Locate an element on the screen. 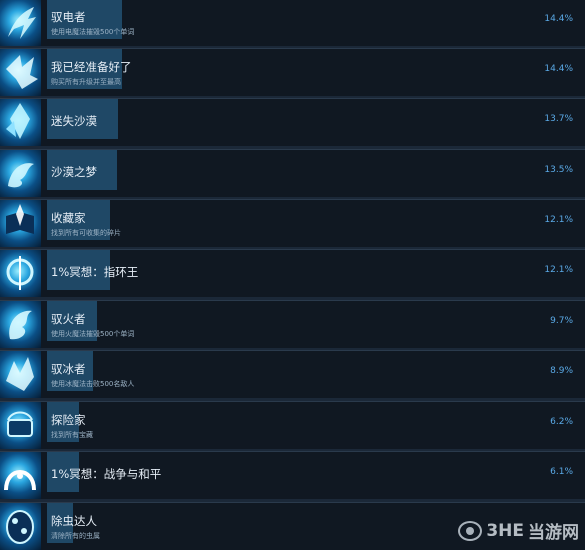 This screenshot has width=585, height=550. achievement-name: 沙漠之梦 is located at coordinates (74, 172).